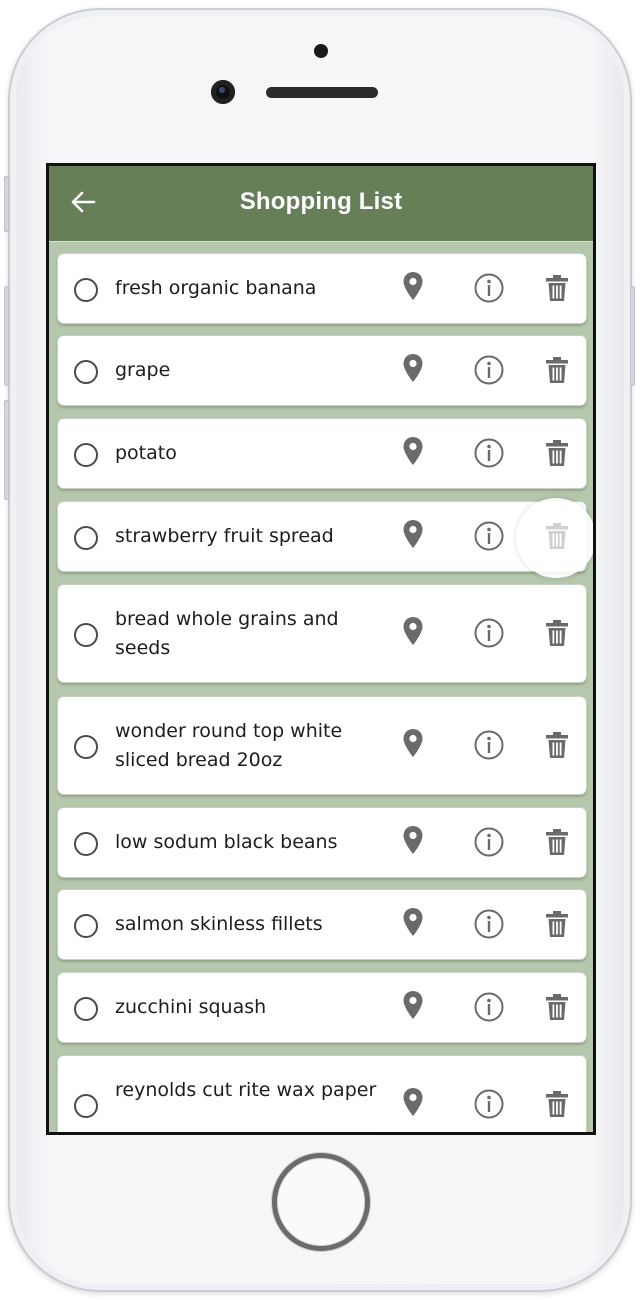  What do you see at coordinates (229, 745) in the screenshot?
I see `item-label: wonder round top white sliced bread 20oz` at bounding box center [229, 745].